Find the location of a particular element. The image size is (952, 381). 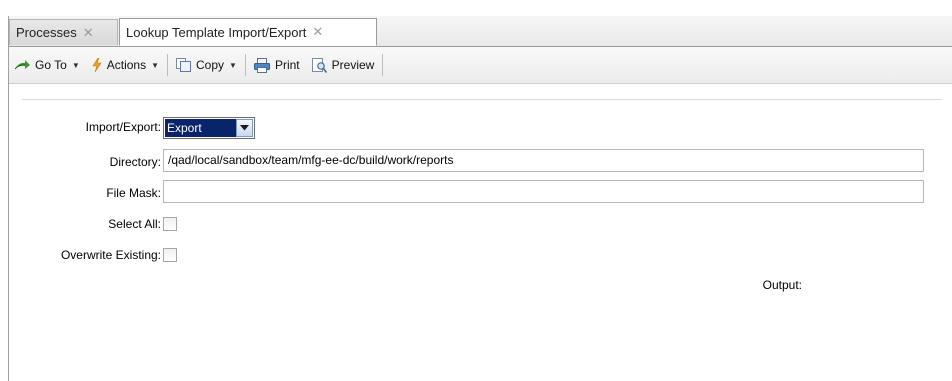

preview-label: Preview is located at coordinates (353, 65).